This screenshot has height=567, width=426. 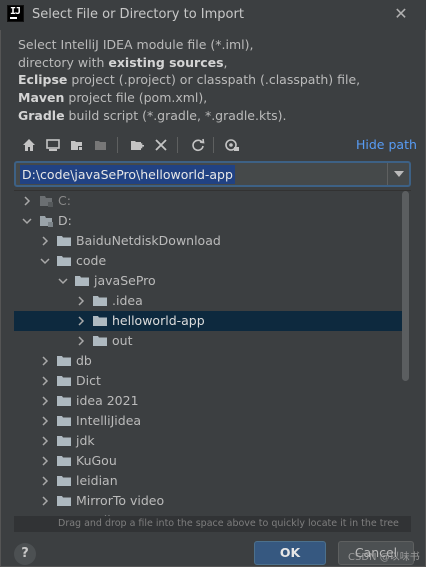 I want to click on tree-item-label: javaSePro, so click(x=125, y=280).